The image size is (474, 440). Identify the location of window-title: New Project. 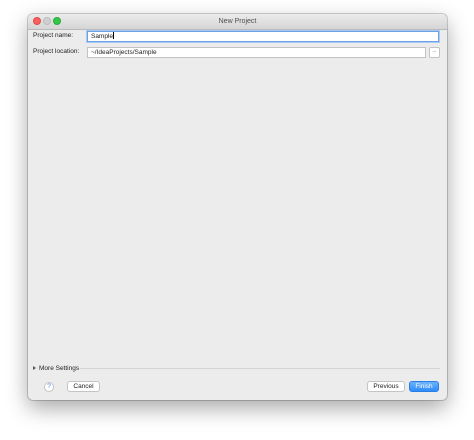
(237, 21).